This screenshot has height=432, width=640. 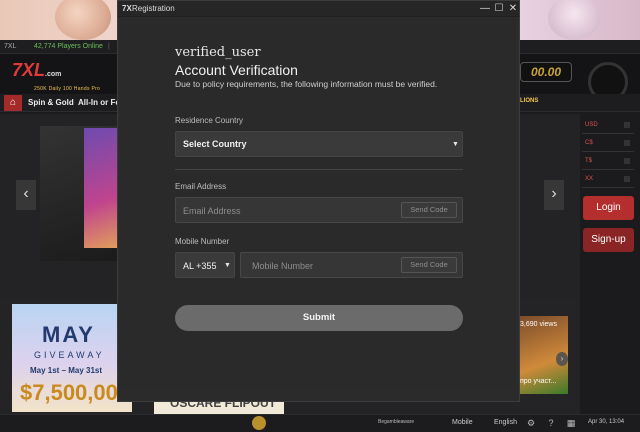 What do you see at coordinates (320, 423) in the screenshot?
I see `app-footer` at bounding box center [320, 423].